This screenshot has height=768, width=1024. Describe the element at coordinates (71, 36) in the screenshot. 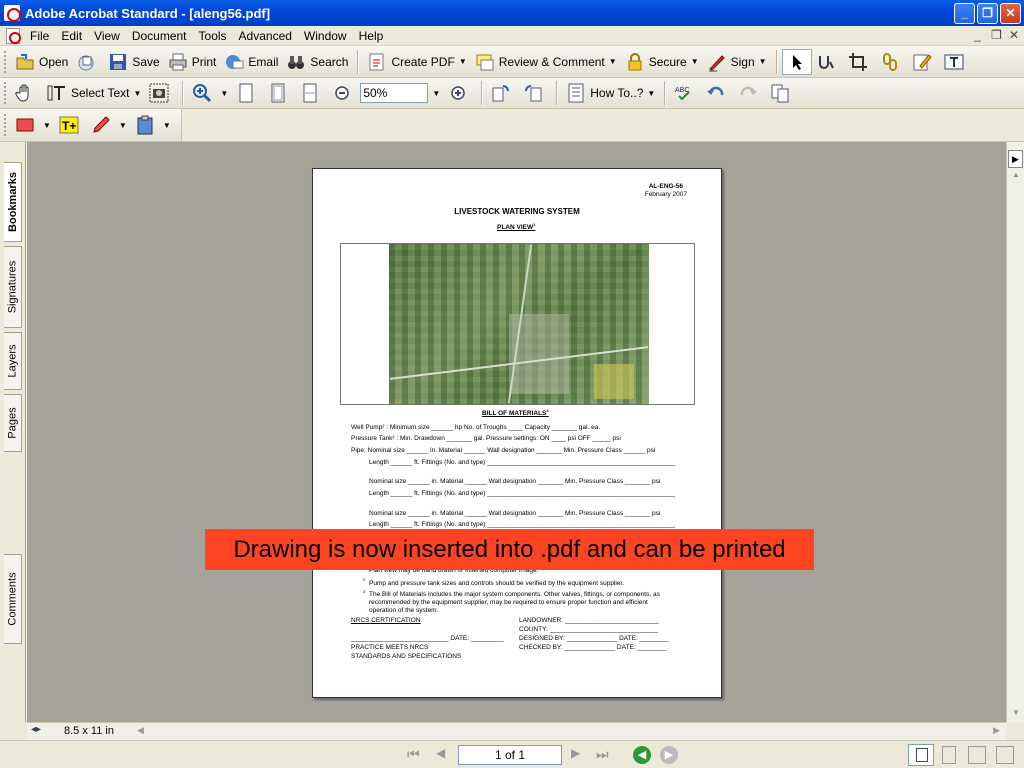

I see `menu-edit: Edit` at that location.